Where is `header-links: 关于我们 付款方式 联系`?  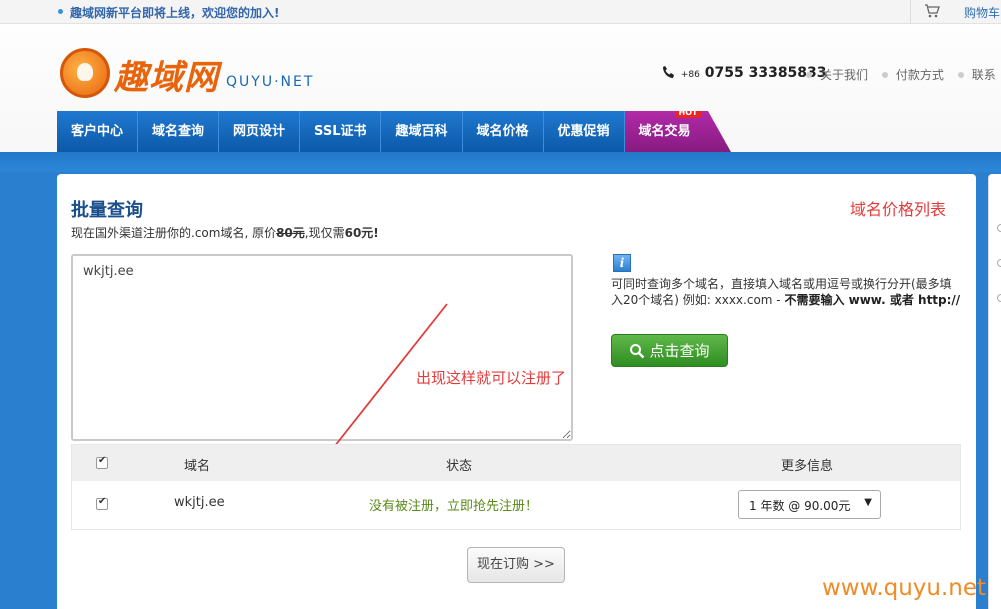 header-links: 关于我们 付款方式 联系 is located at coordinates (903, 74).